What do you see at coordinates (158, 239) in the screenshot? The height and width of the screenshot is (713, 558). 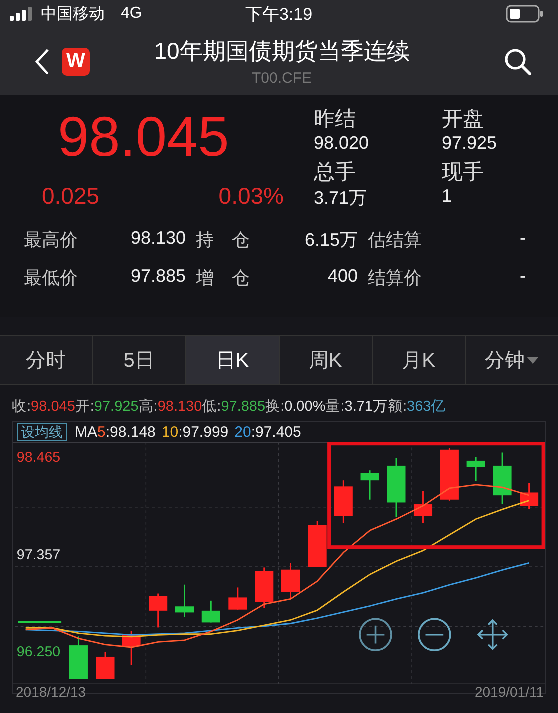 I see `detail-value: 98.130` at bounding box center [158, 239].